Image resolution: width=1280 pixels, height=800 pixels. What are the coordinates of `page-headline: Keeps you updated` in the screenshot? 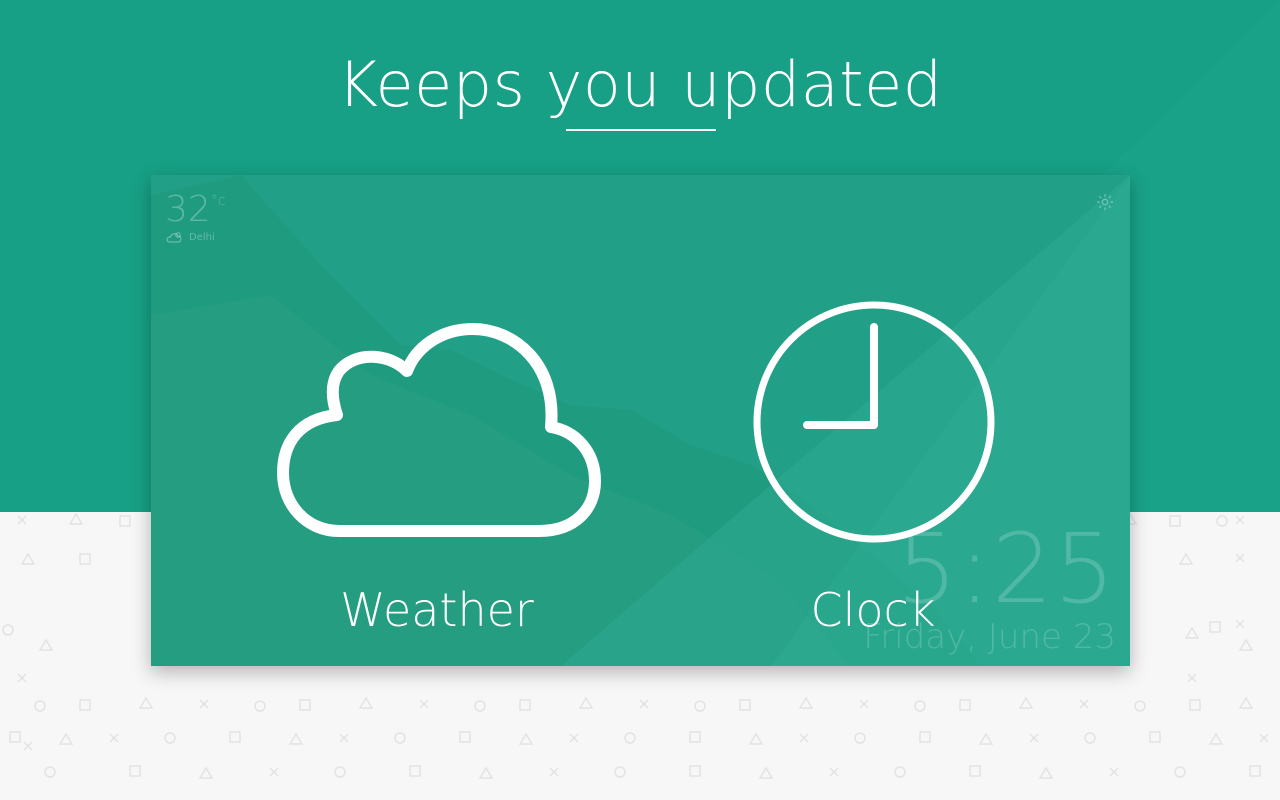 It's located at (640, 84).